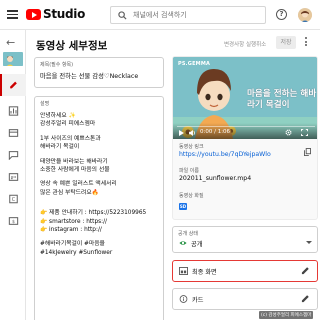  I want to click on info-icon, so click(183, 299).